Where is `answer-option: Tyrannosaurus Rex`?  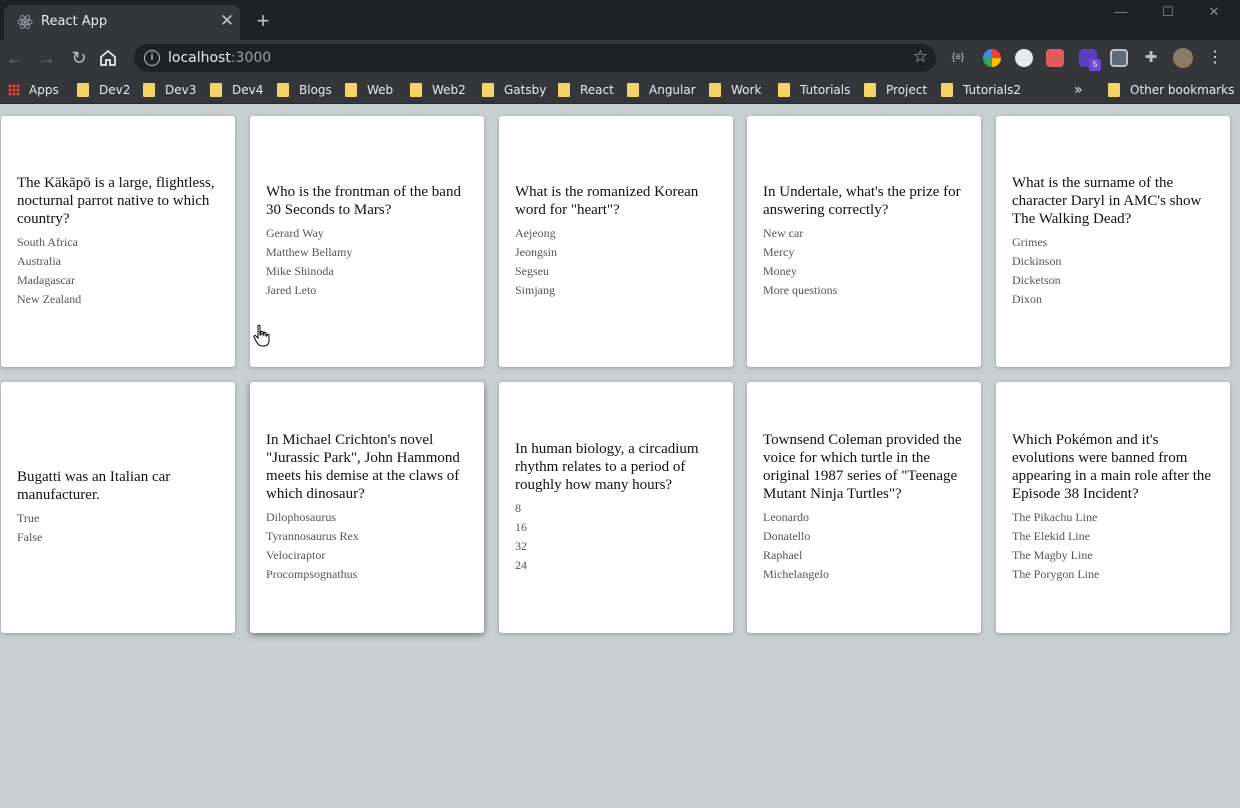 answer-option: Tyrannosaurus Rex is located at coordinates (367, 536).